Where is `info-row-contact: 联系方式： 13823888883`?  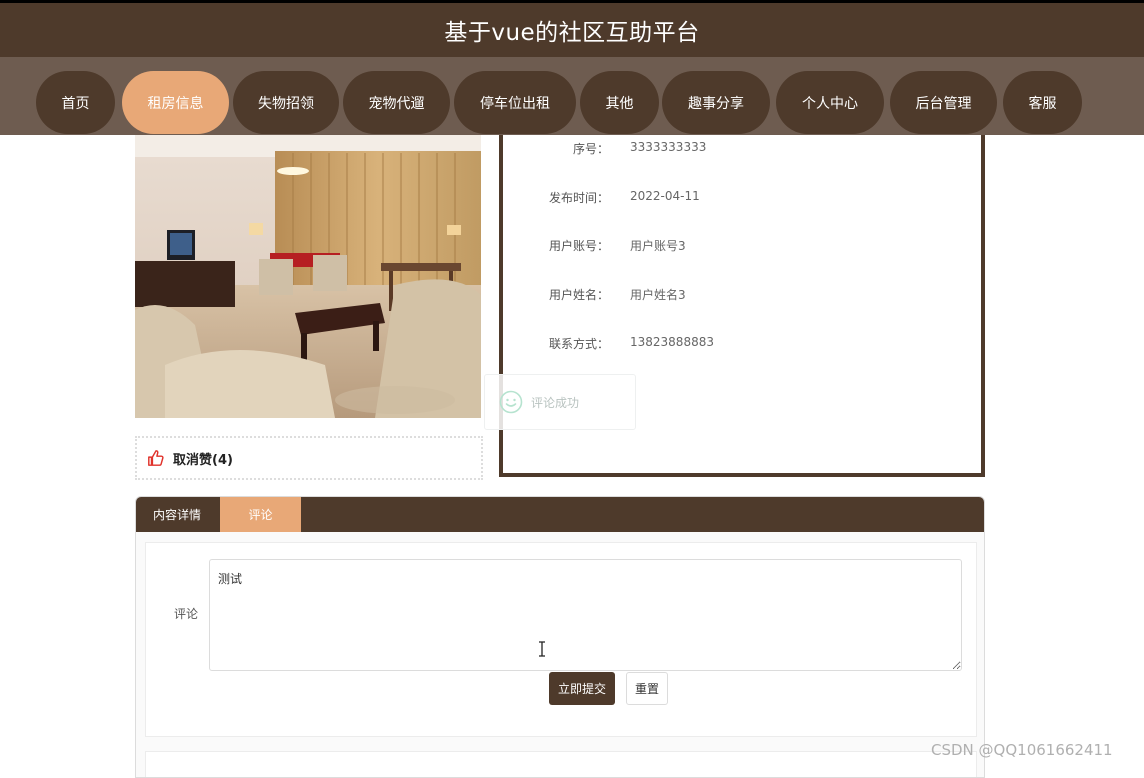
info-row-contact: 联系方式： 13823888883 is located at coordinates (742, 345).